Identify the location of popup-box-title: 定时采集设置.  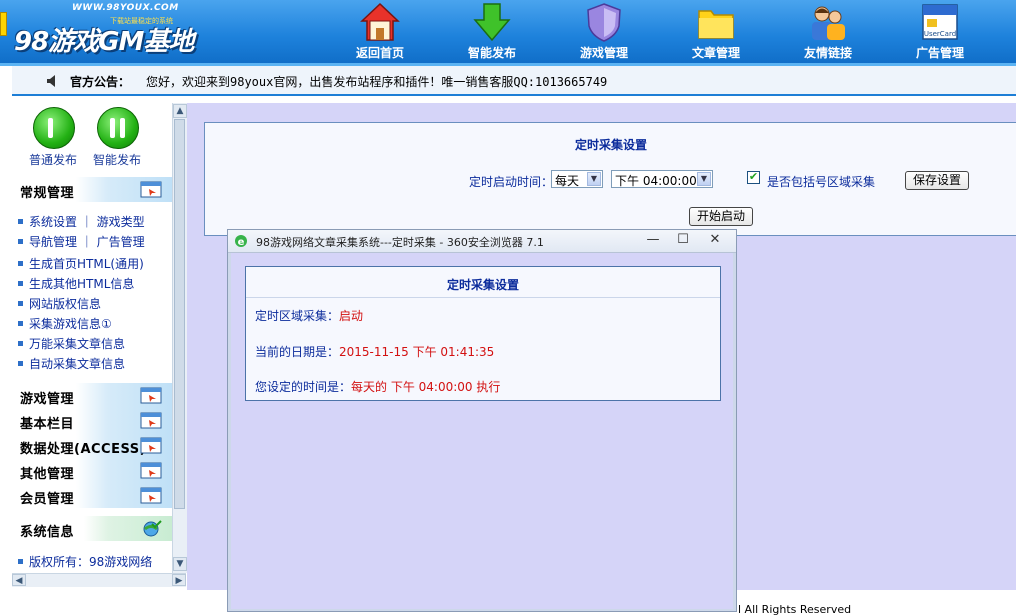
(482, 285).